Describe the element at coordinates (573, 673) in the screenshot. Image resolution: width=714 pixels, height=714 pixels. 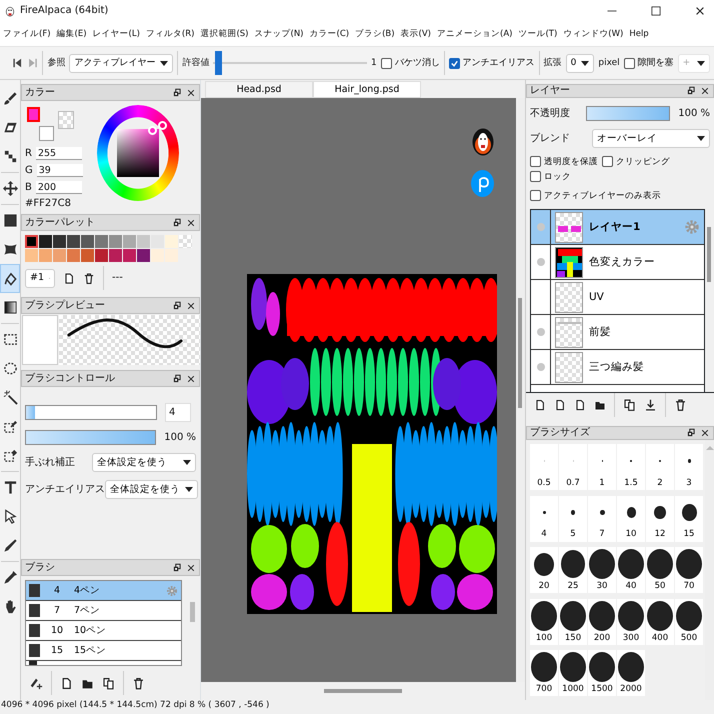
I see `brush-size-cell: 1000` at that location.